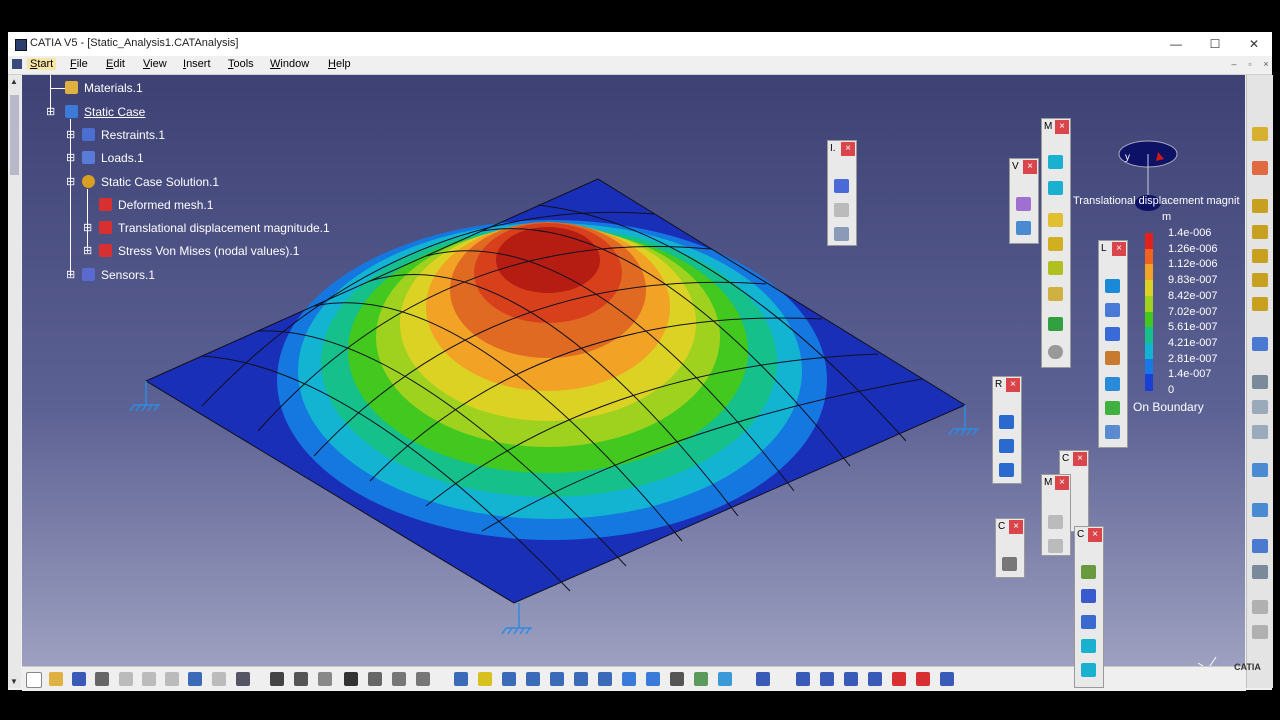 This screenshot has width=1280, height=720. Describe the element at coordinates (195, 679) in the screenshot. I see `undo-icon` at that location.